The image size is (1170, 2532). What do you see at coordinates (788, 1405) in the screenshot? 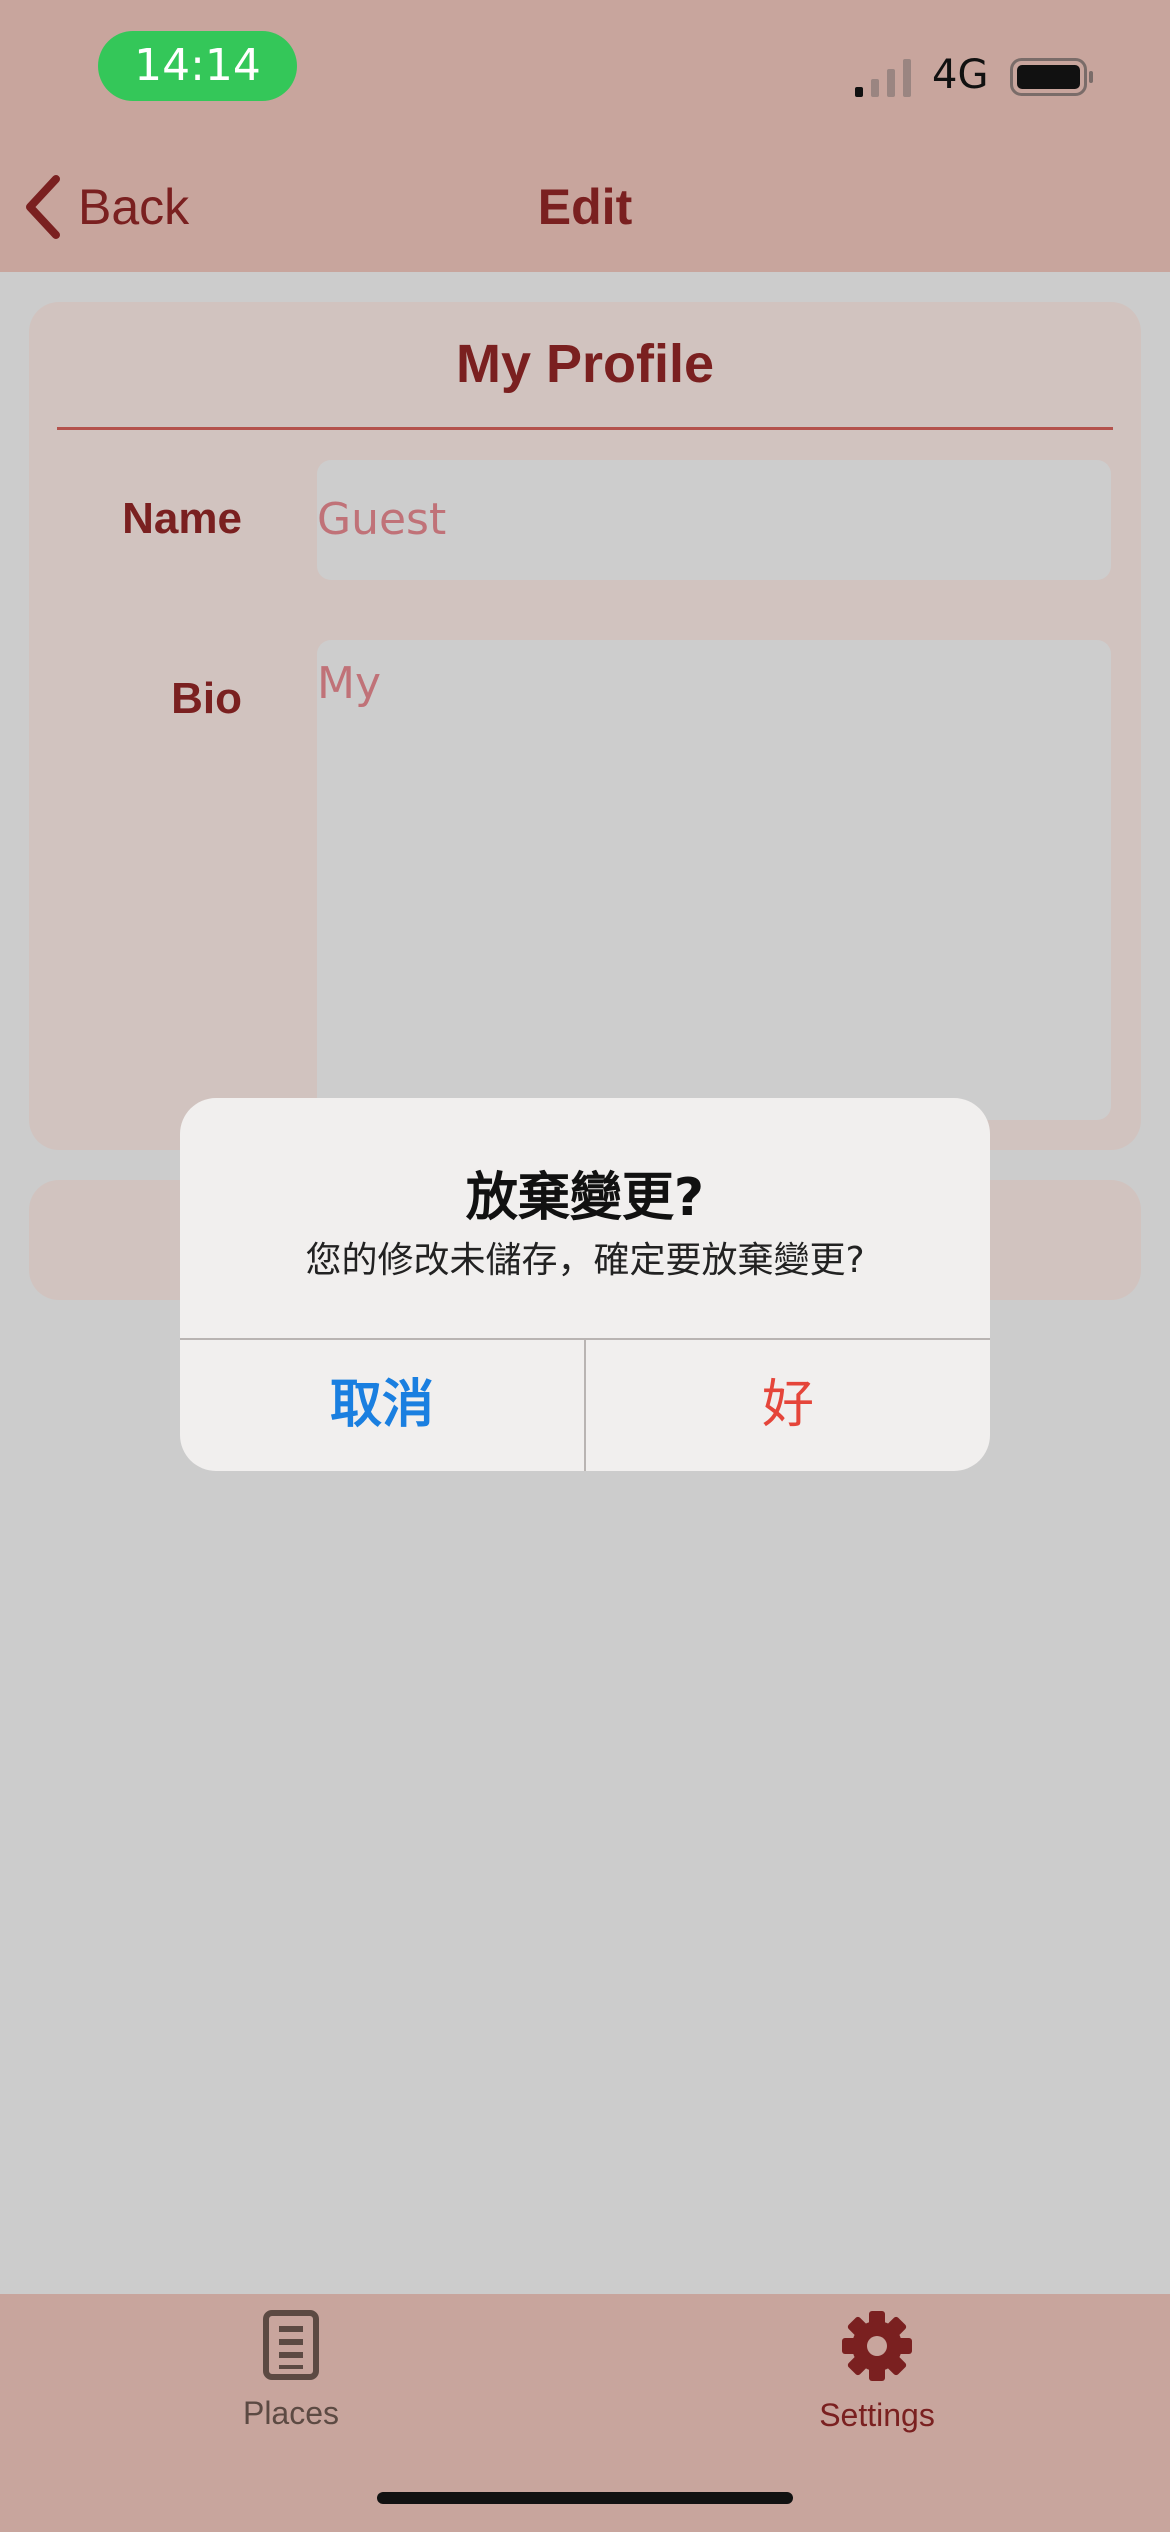
I see `confirm-discard-button: 好` at bounding box center [788, 1405].